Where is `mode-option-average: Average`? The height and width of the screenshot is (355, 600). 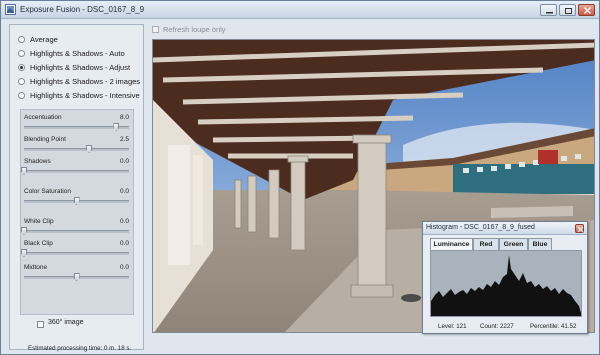
mode-option-average: Average is located at coordinates (38, 39).